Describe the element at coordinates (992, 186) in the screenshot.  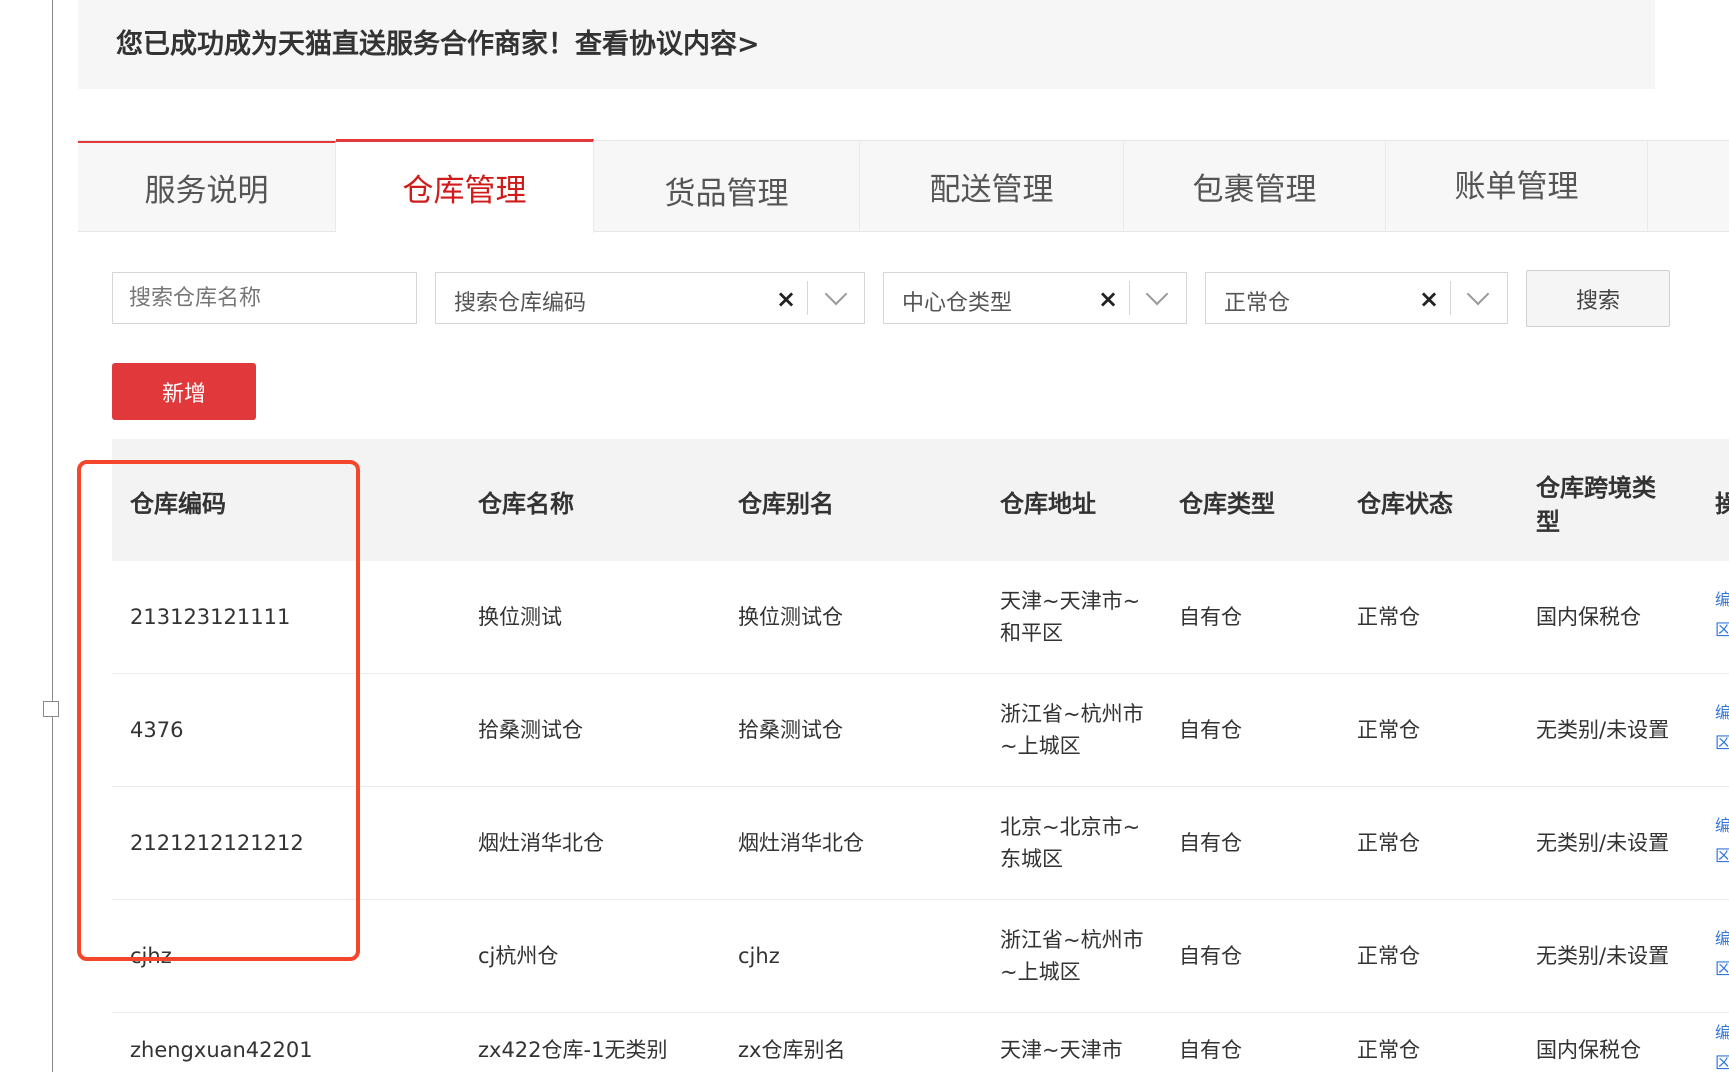
I see `tab-delivery: 配送管理` at that location.